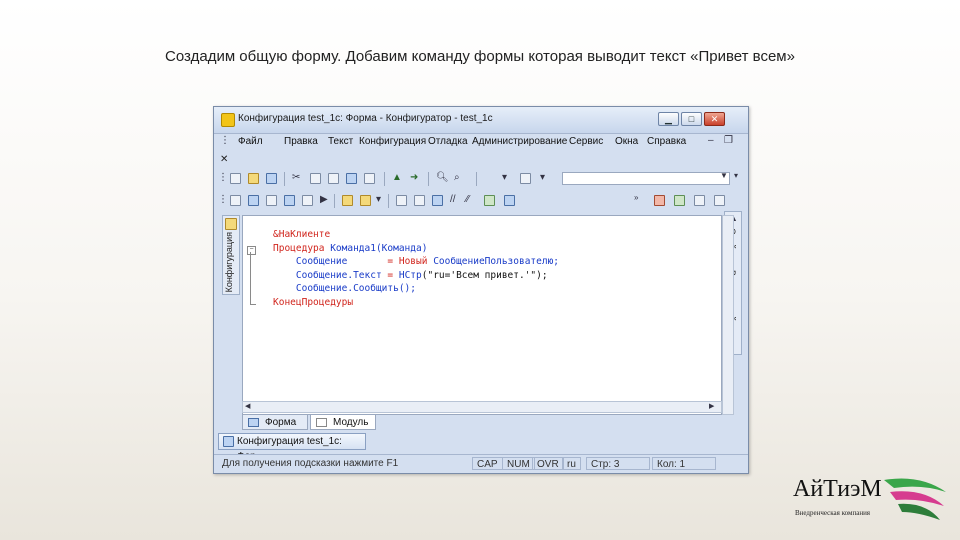 The image size is (960, 540). Describe the element at coordinates (376, 248) in the screenshot. I see `code-proc-name: Команда1(Команда)` at that location.